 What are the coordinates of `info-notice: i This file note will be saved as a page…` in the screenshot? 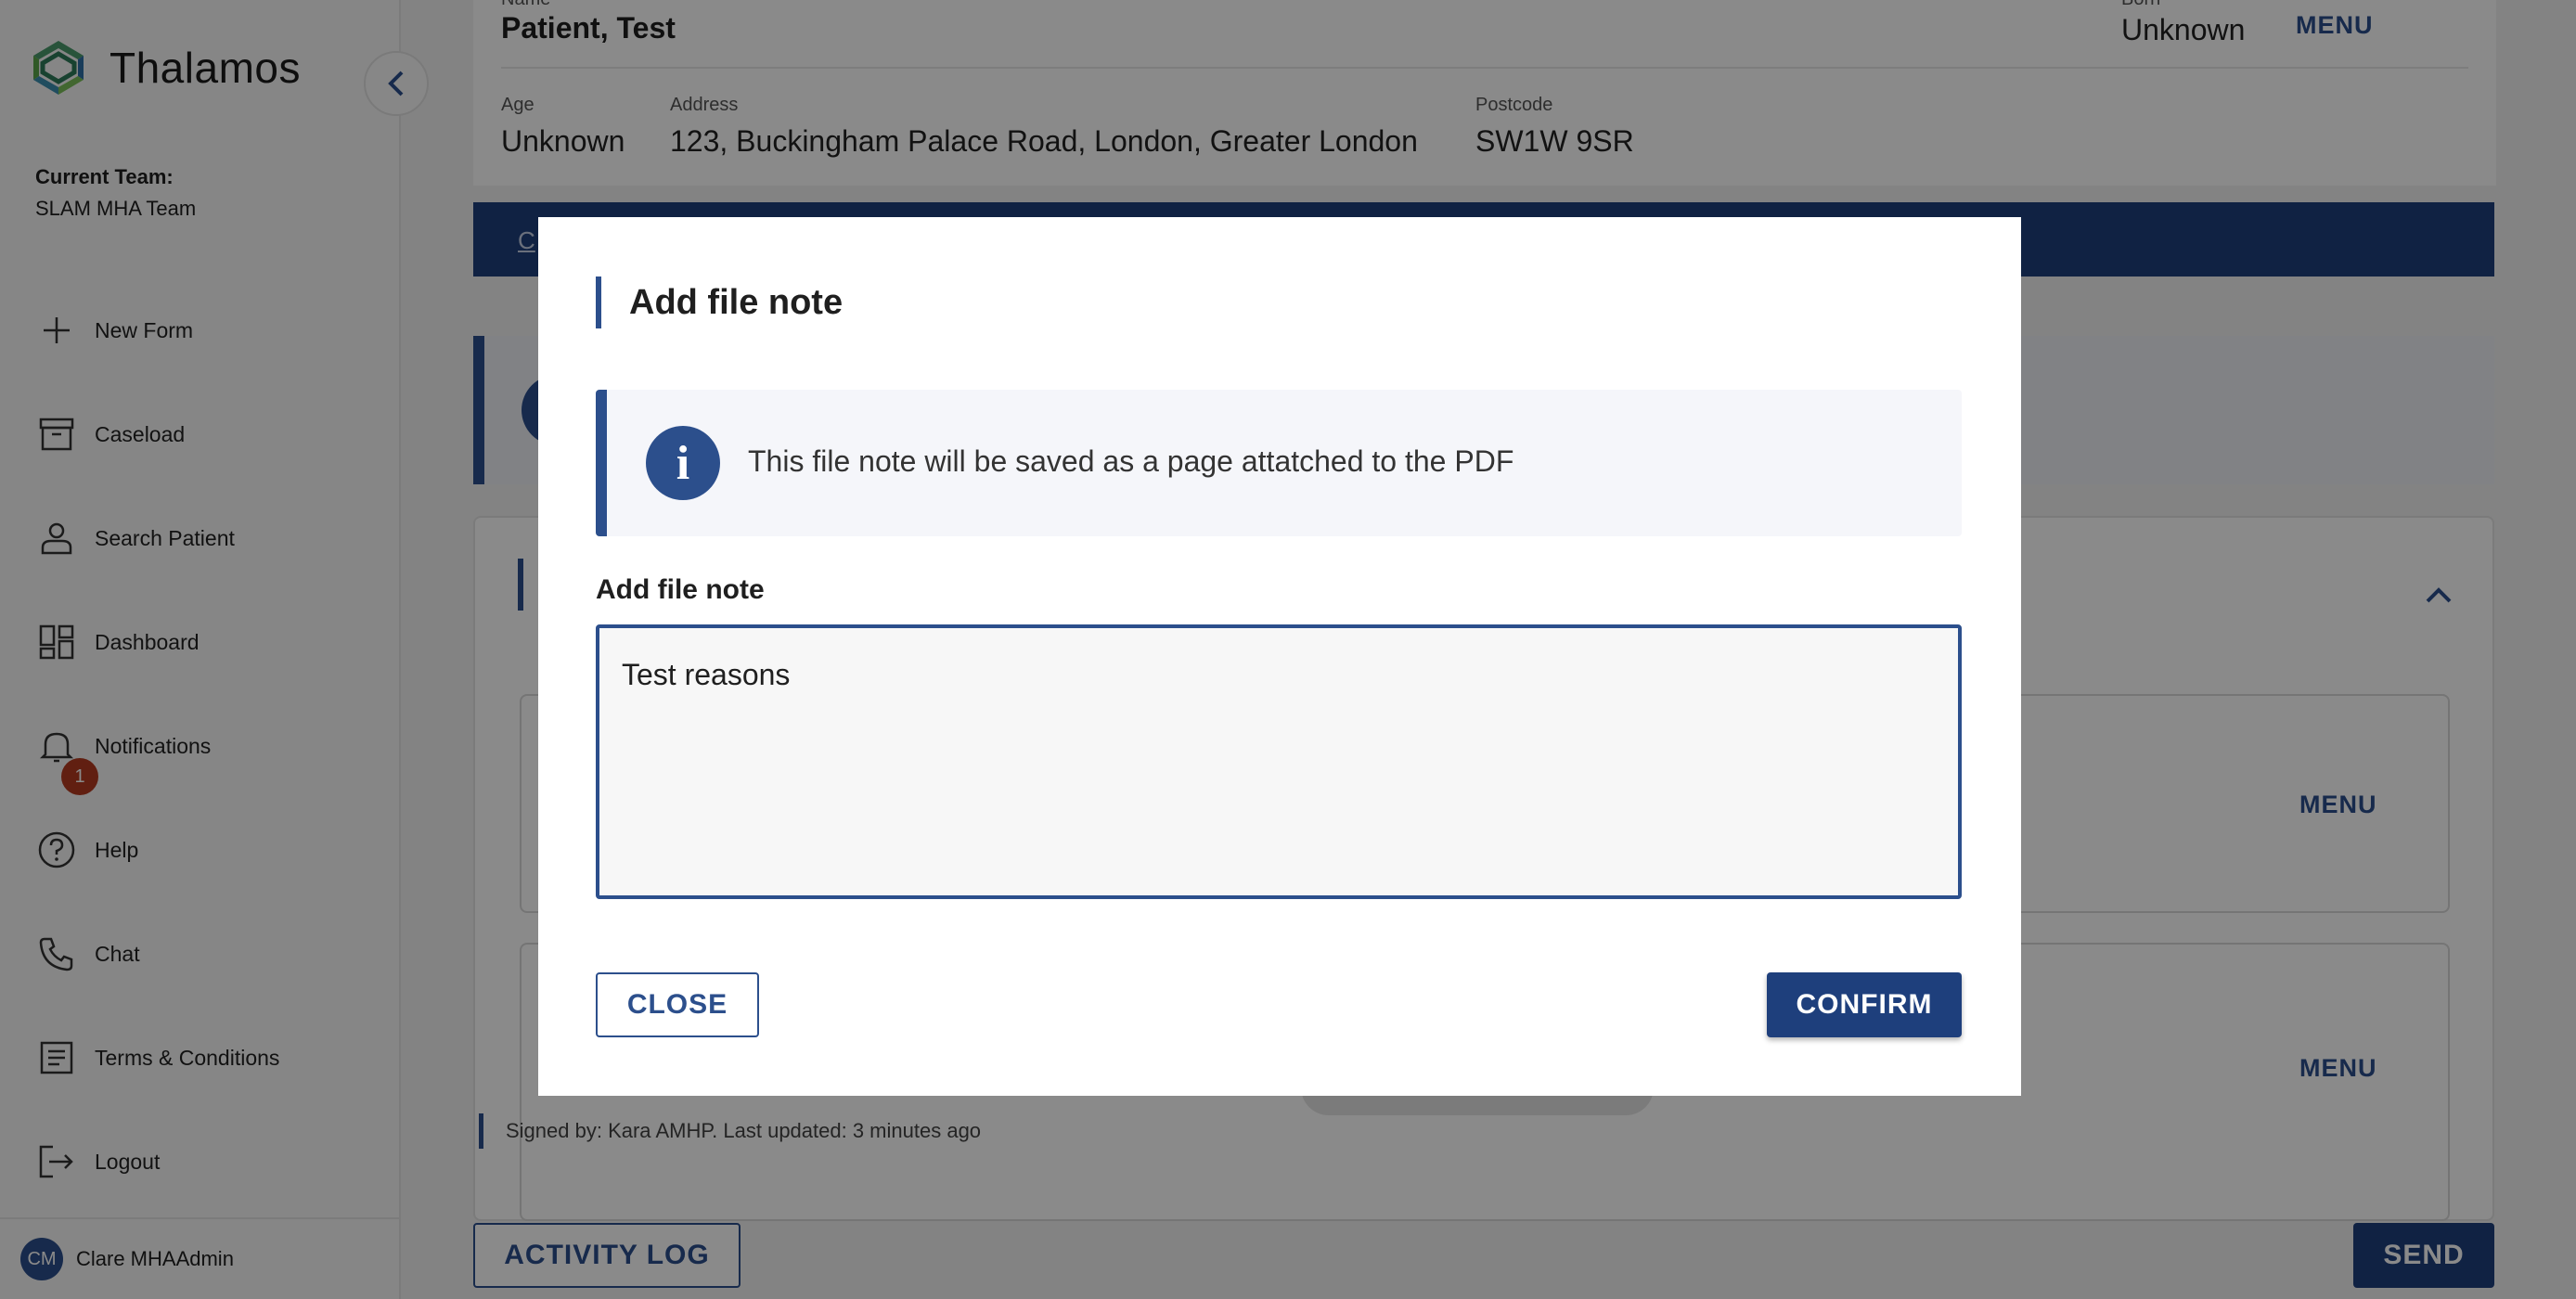 It's located at (1279, 463).